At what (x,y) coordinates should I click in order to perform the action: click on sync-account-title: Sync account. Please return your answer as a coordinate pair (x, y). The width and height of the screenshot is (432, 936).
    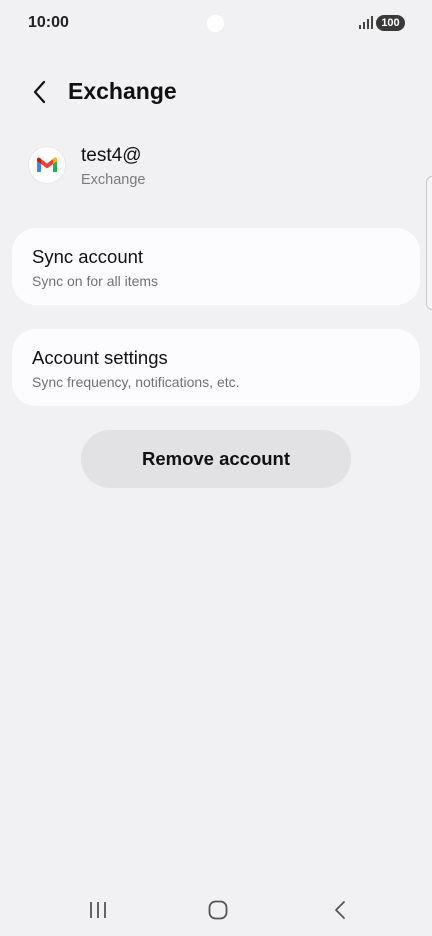
    Looking at the image, I should click on (88, 256).